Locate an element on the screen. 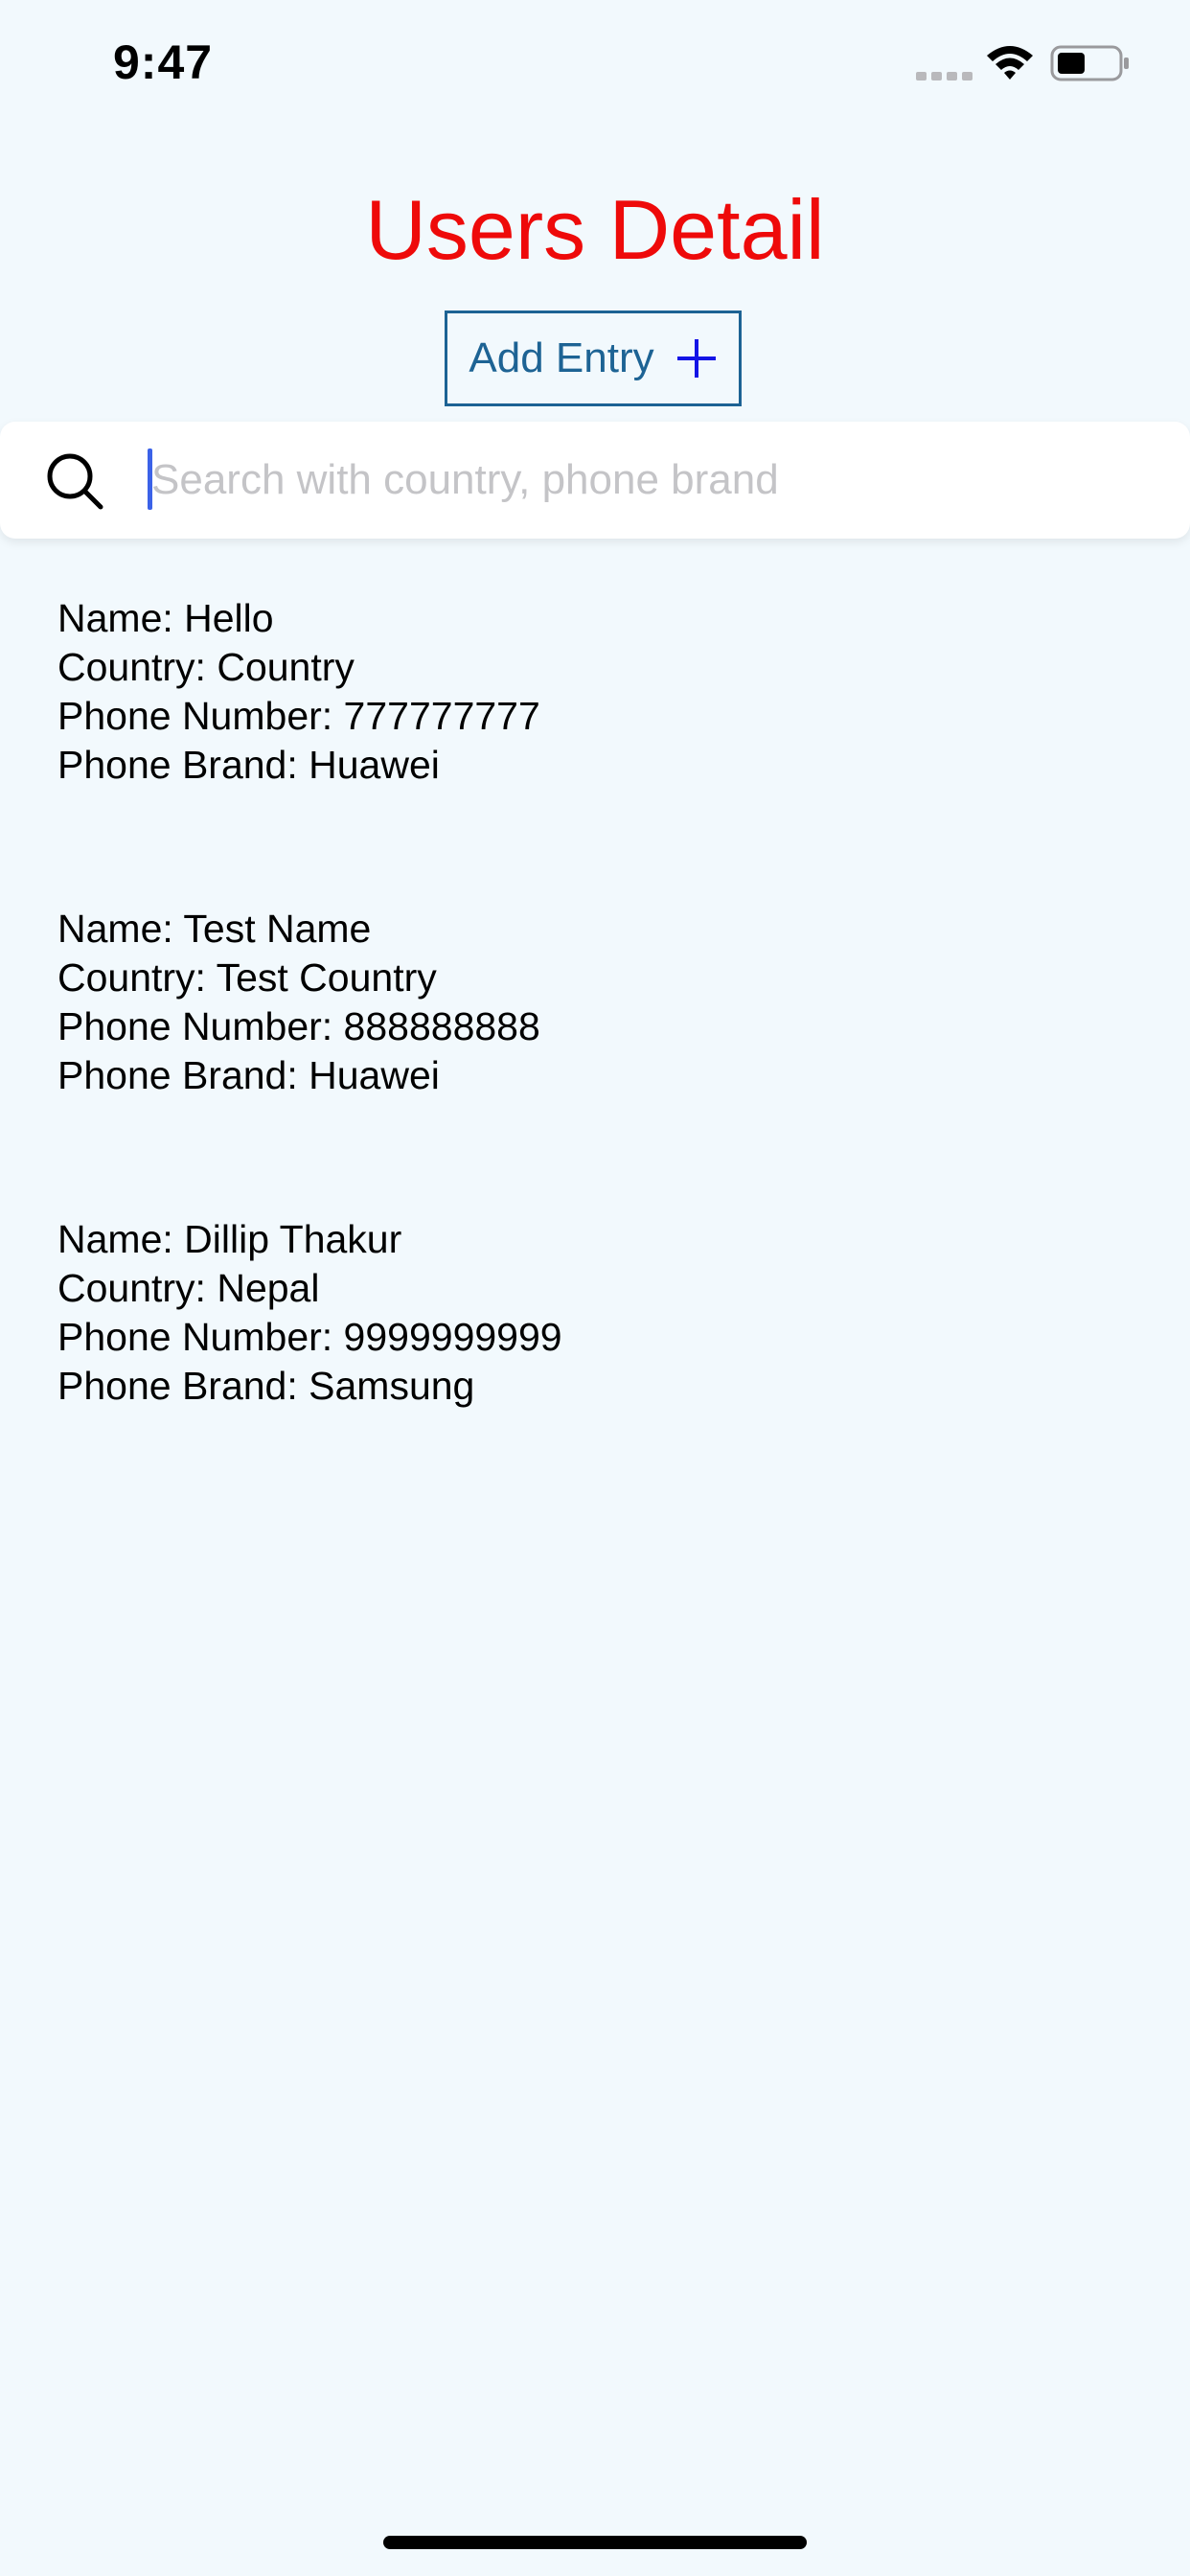  user-phone-number: Phone Number: 9999999999 is located at coordinates (310, 1337).